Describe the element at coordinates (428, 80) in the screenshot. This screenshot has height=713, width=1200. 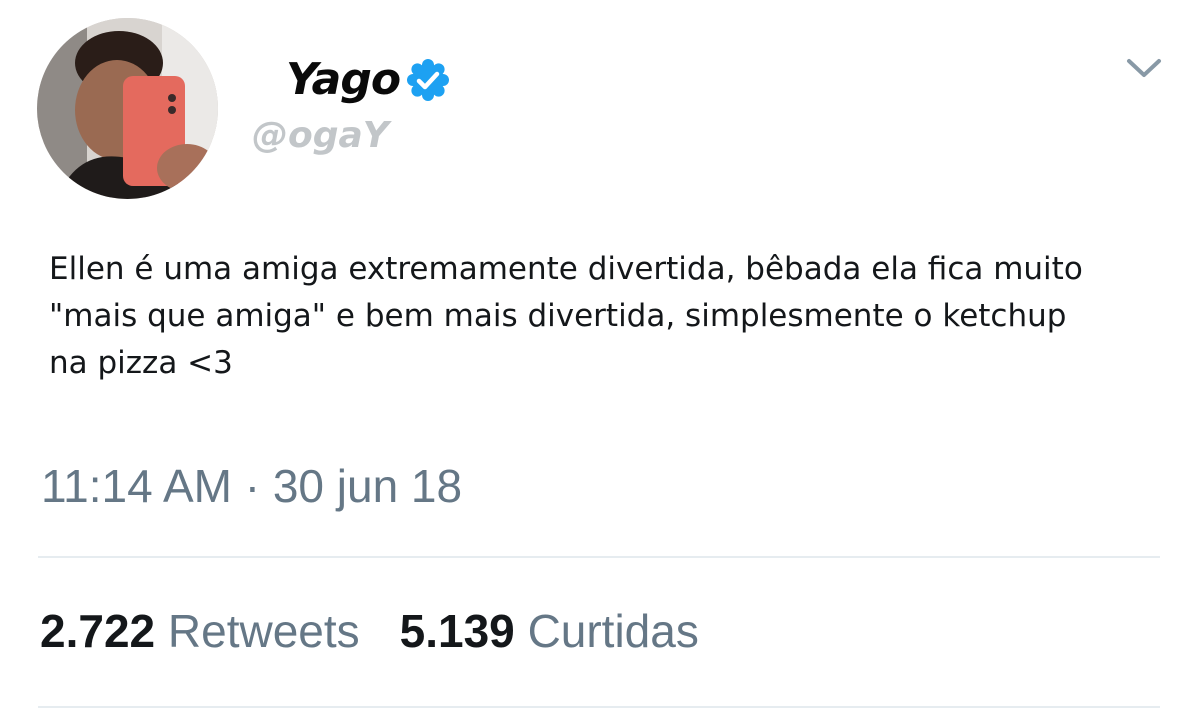
I see `verified-badge-icon` at that location.